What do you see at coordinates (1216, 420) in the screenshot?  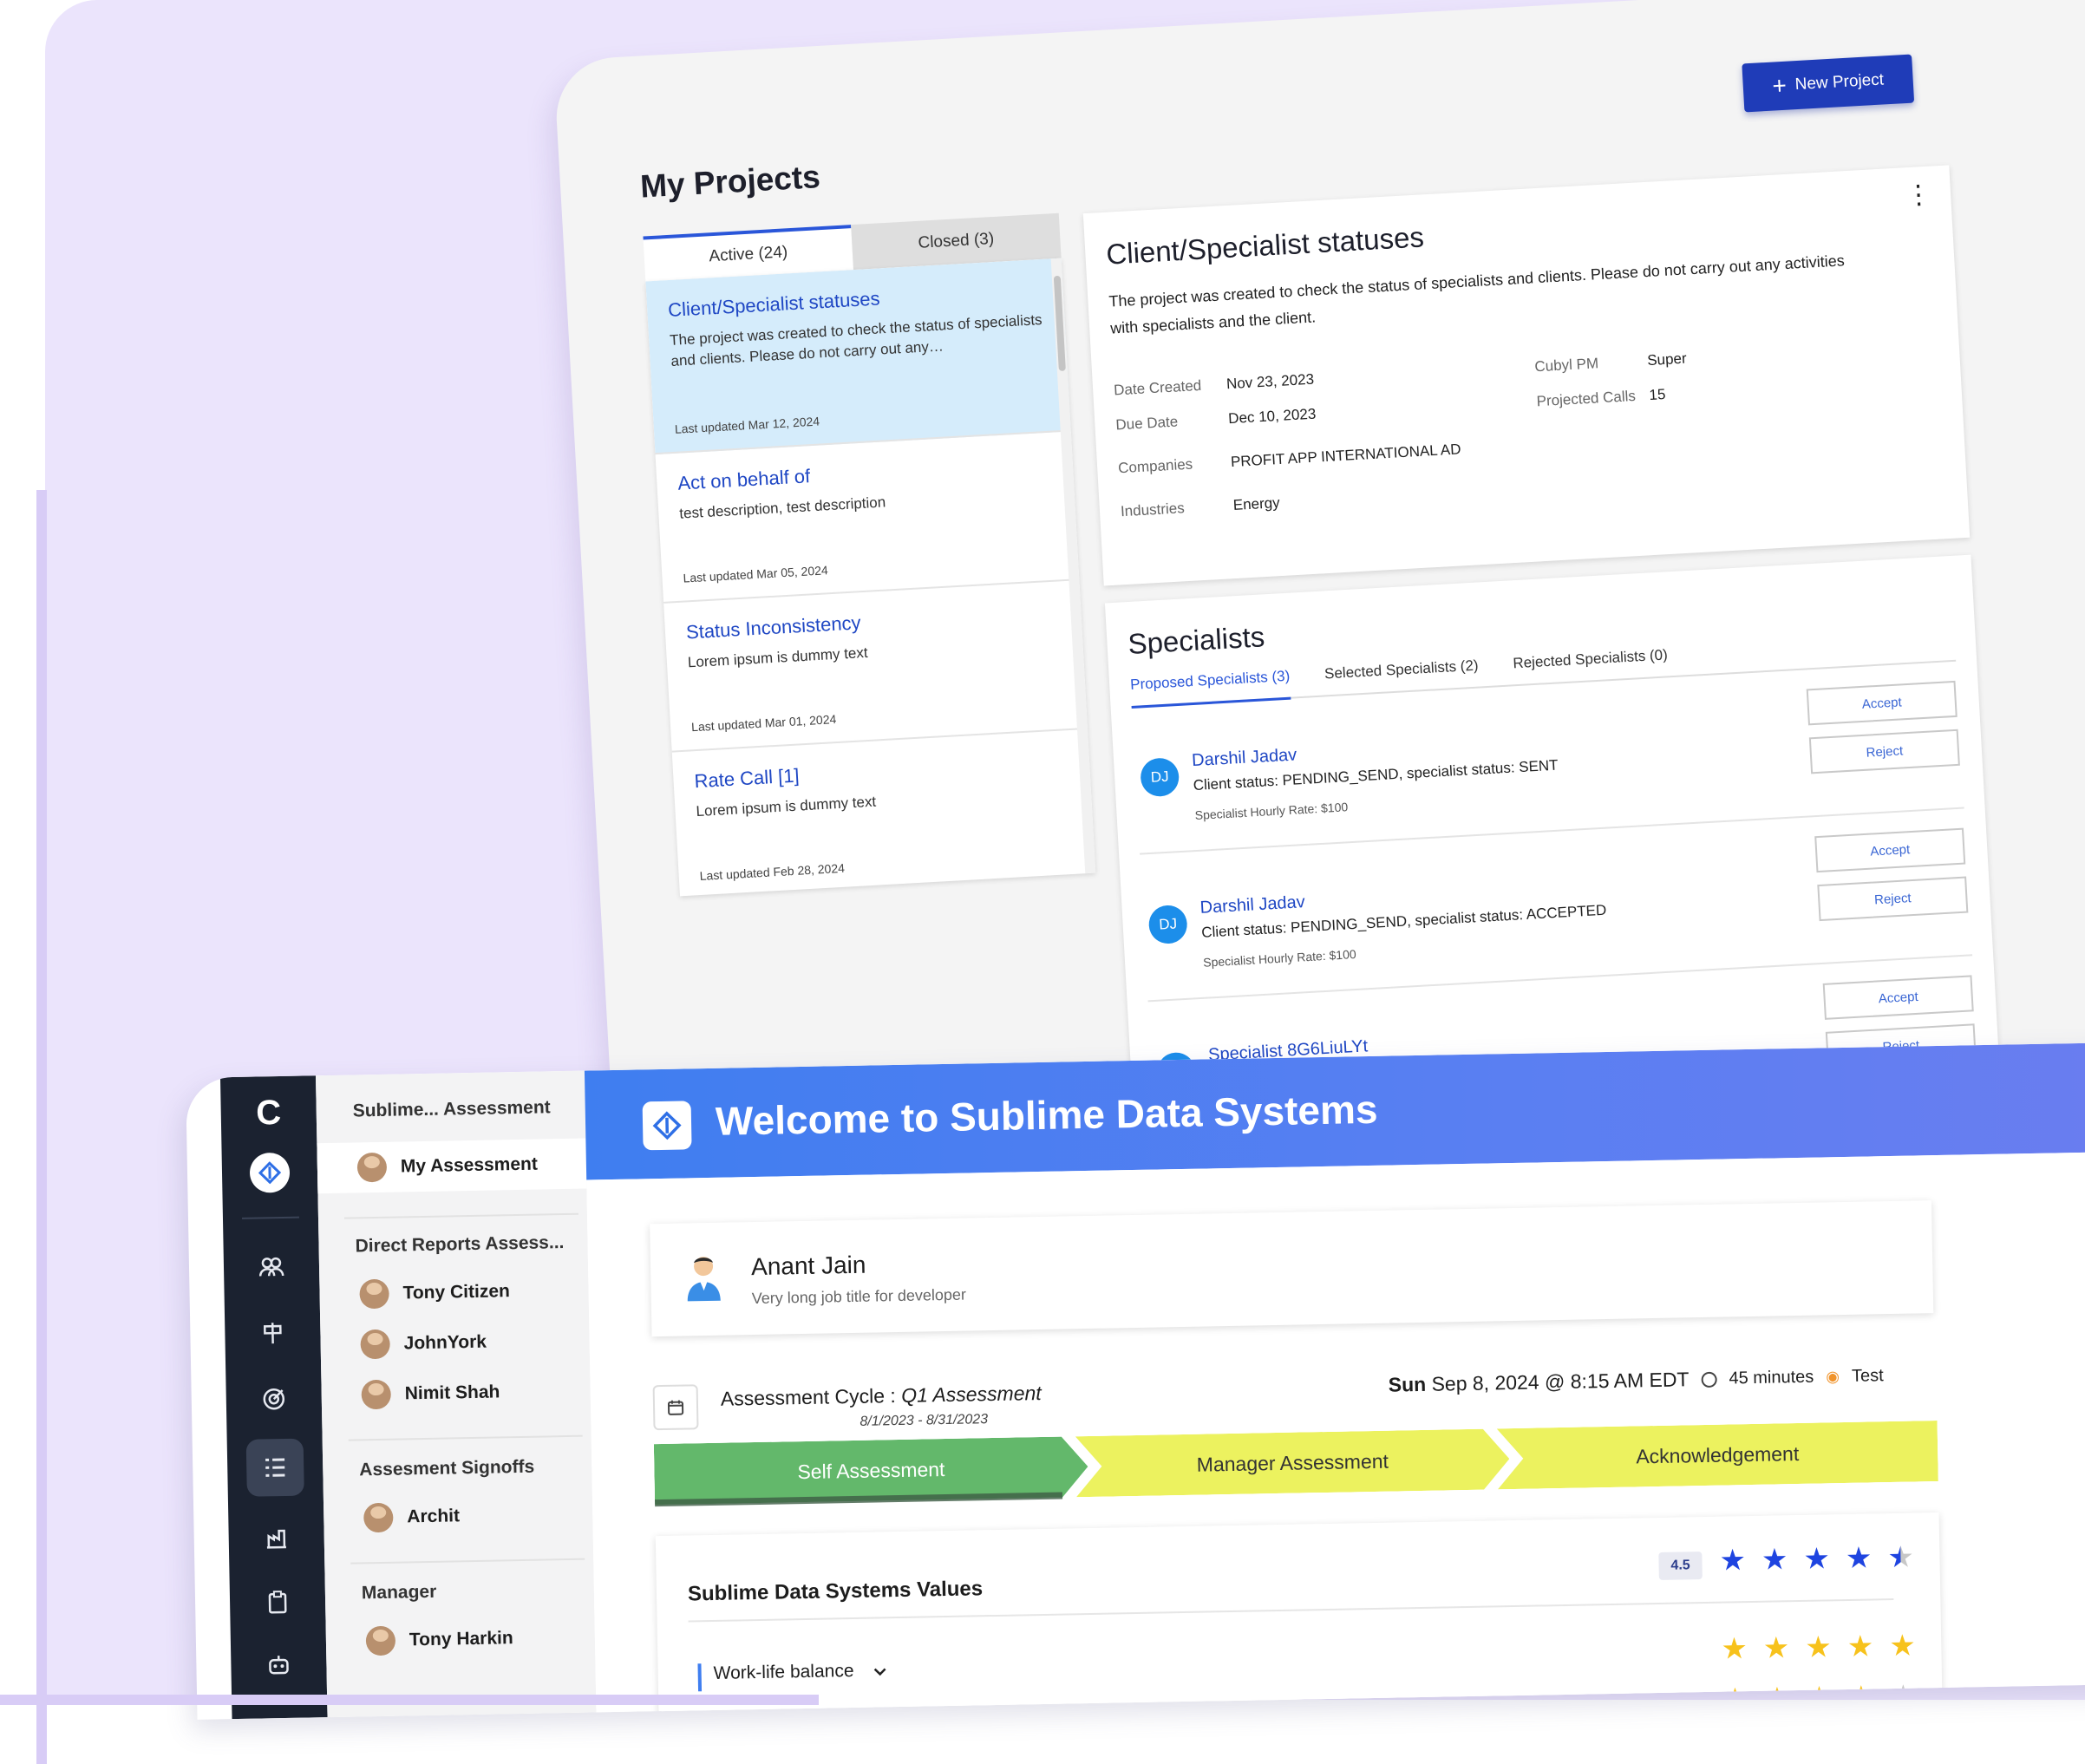 I see `due-date: Due Date Dec 10, 2023` at bounding box center [1216, 420].